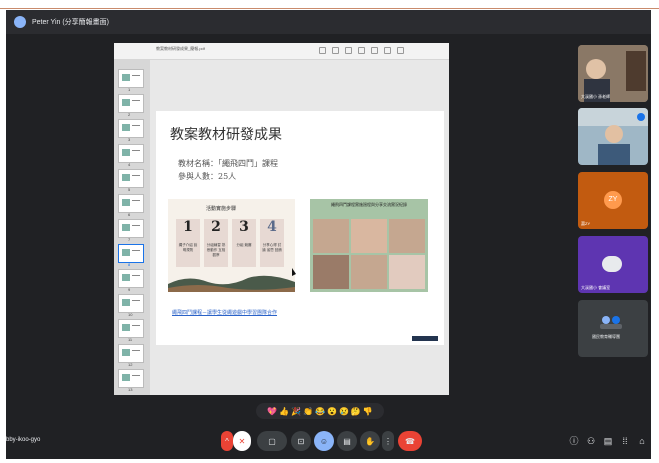  What do you see at coordinates (130, 364) in the screenshot?
I see `thumbnail-page-number: 12` at bounding box center [130, 364].